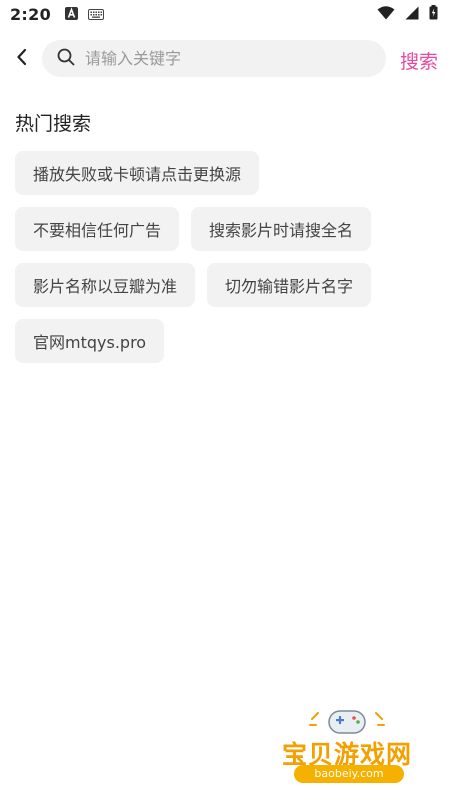 The height and width of the screenshot is (800, 450). Describe the element at coordinates (71, 14) in the screenshot. I see `app-notification-icon` at that location.